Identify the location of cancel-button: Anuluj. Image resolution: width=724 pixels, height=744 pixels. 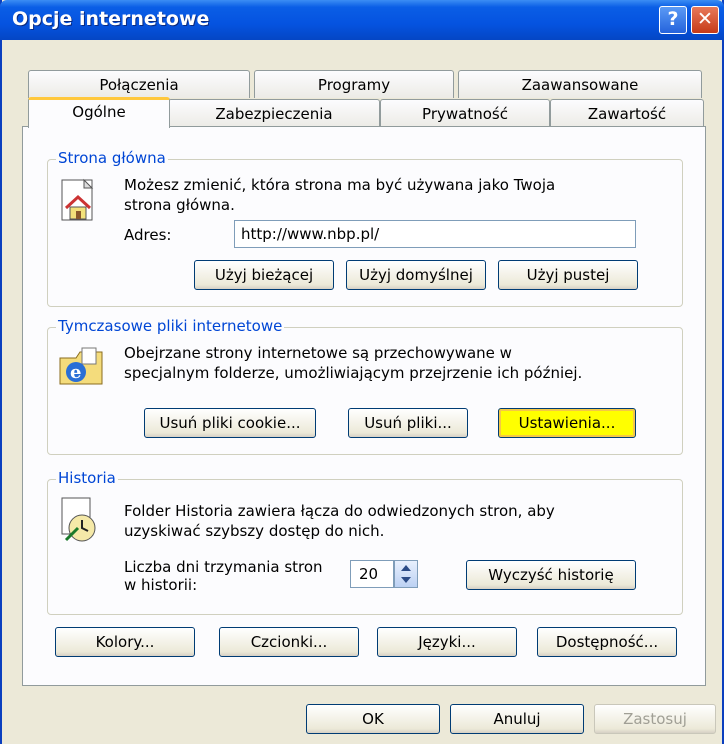
(517, 719).